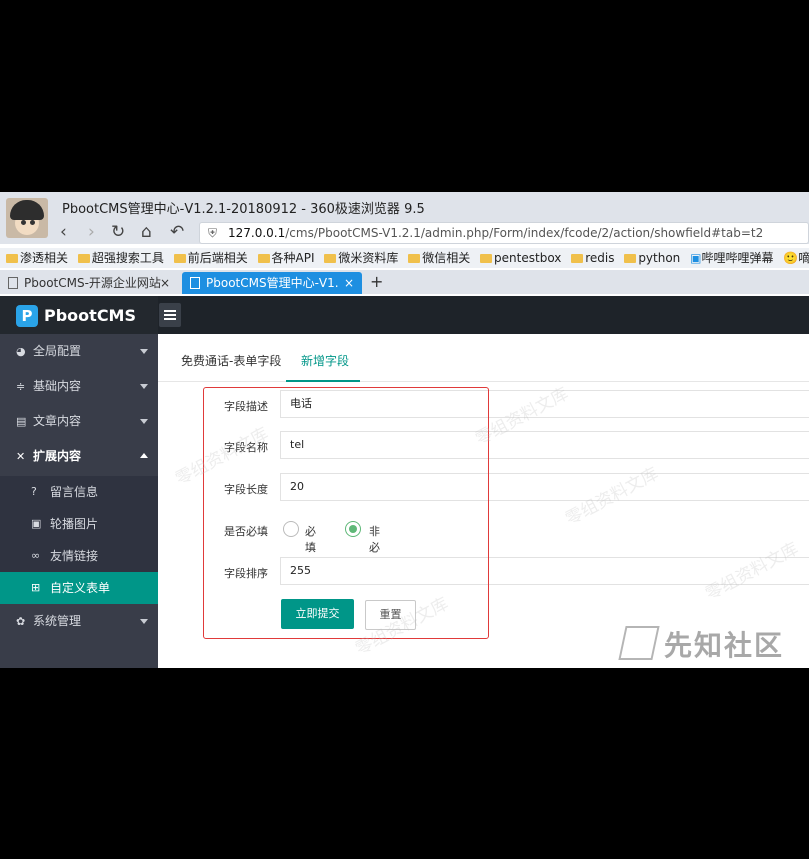 The image size is (809, 859). What do you see at coordinates (791, 258) in the screenshot?
I see `emoticon-icon: 🙂` at bounding box center [791, 258].